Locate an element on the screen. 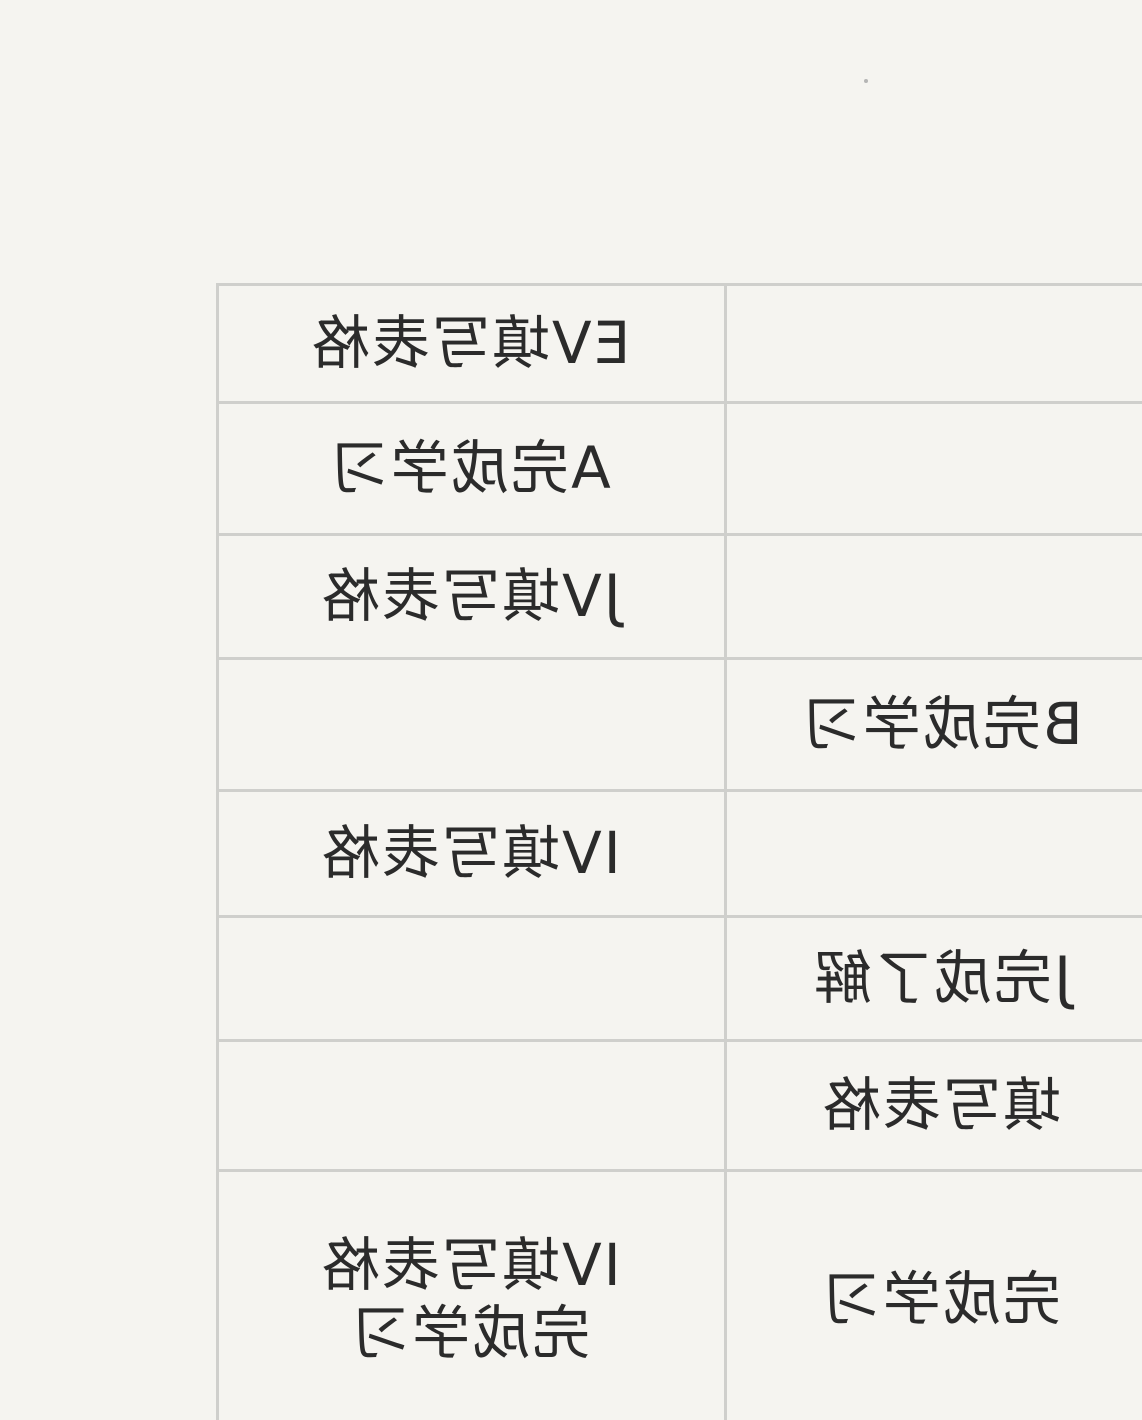  left-cell-1: EV填写表格 is located at coordinates (470, 343).